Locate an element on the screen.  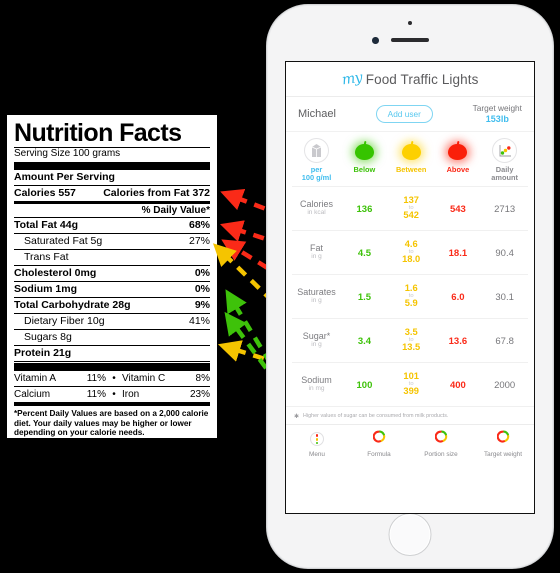
vitamin-value: 11% is located at coordinates (96, 378).